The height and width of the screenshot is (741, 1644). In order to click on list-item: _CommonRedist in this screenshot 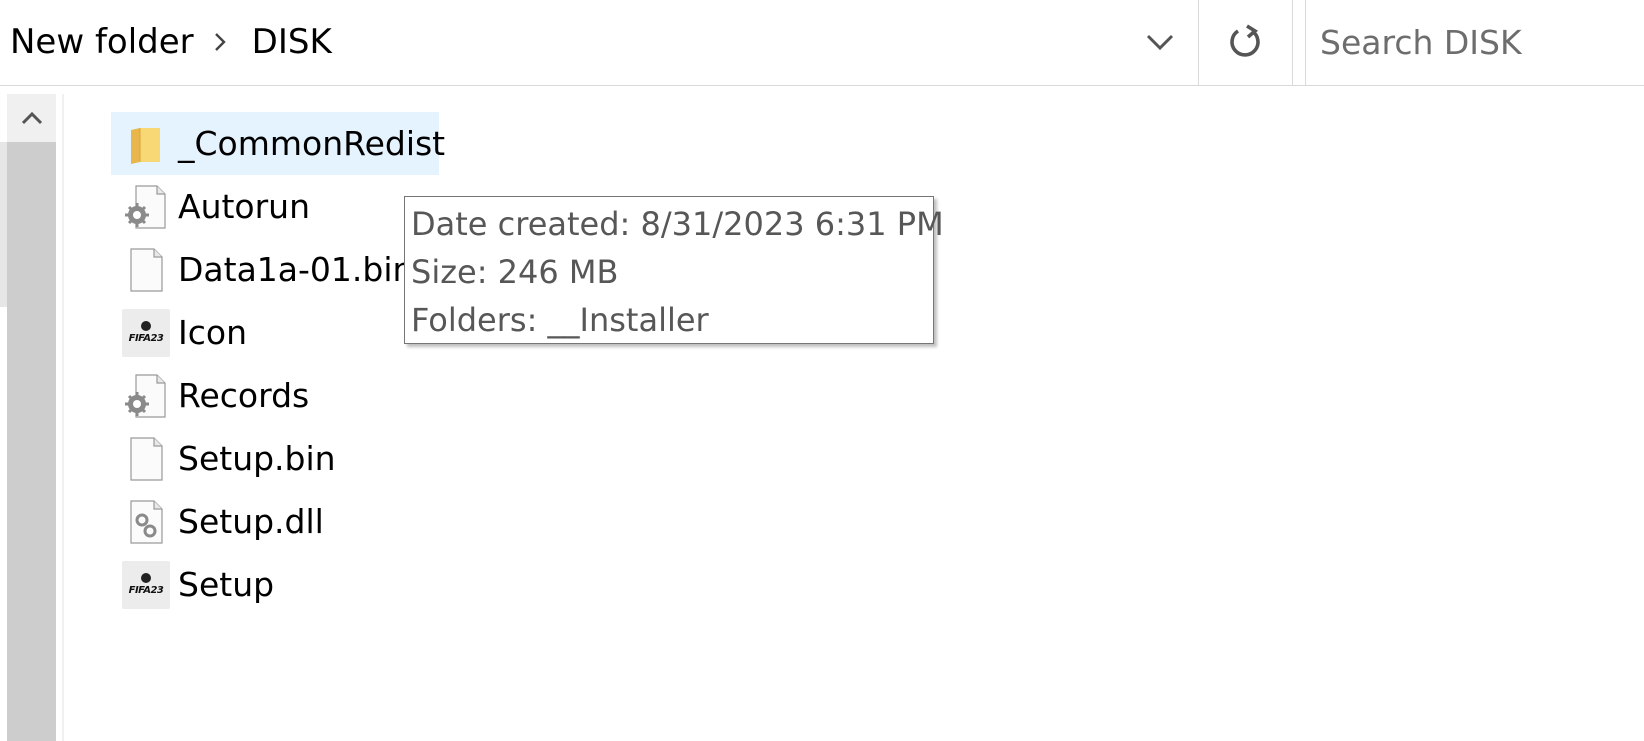, I will do `click(278, 143)`.